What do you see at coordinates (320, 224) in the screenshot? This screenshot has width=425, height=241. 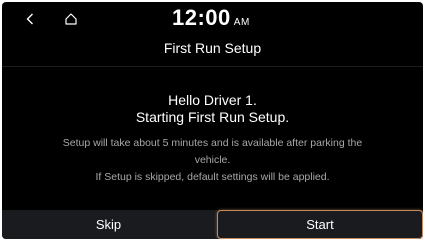 I see `start-button: Start` at bounding box center [320, 224].